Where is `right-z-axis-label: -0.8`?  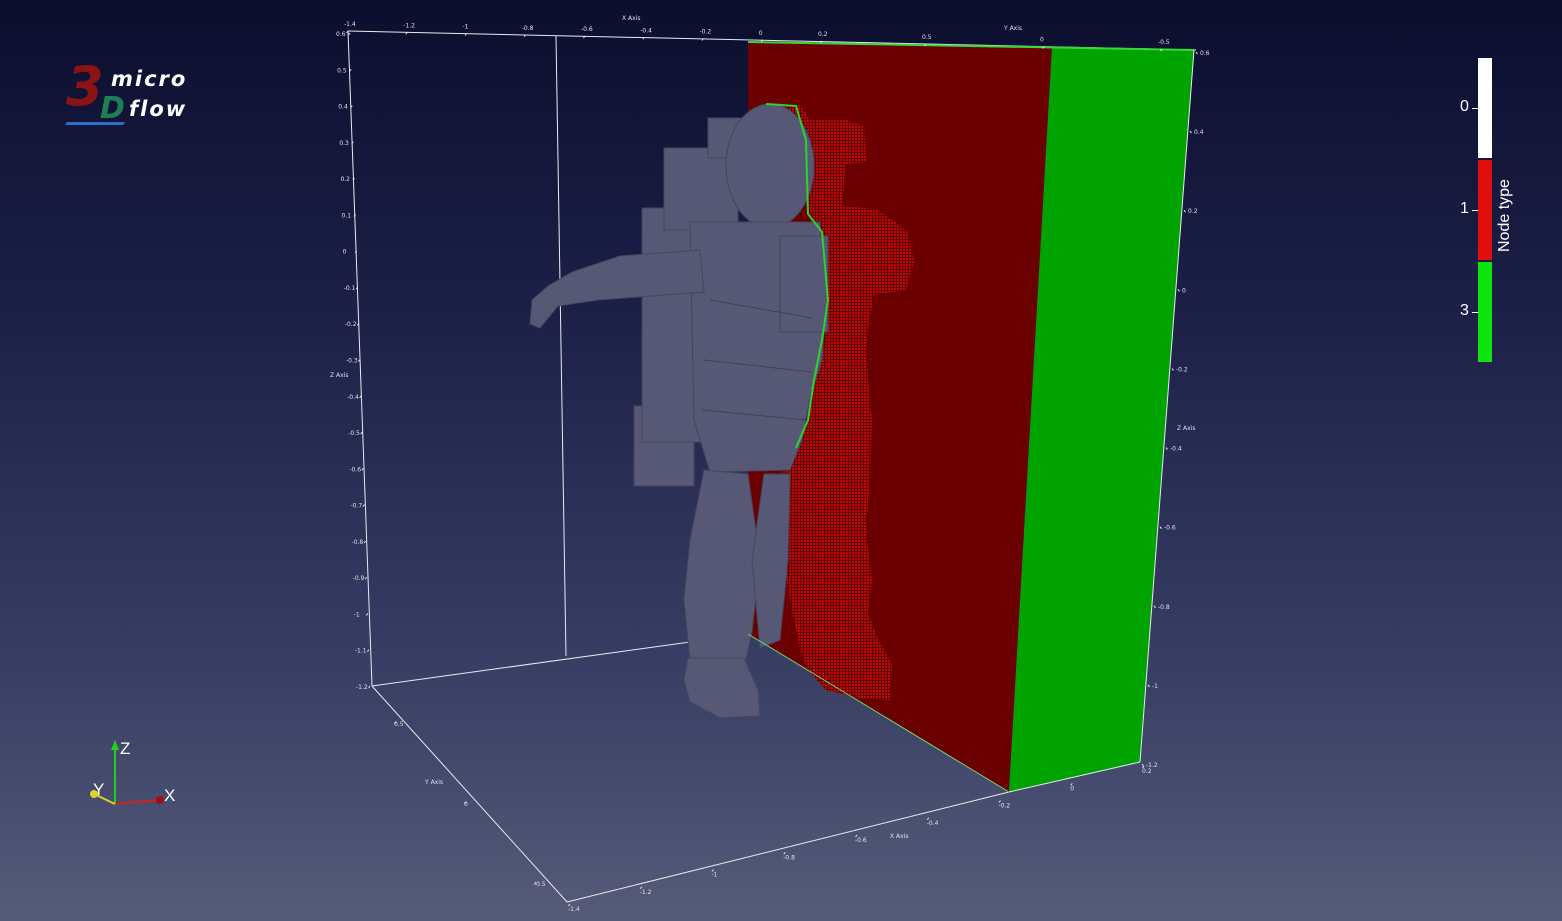 right-z-axis-label: -0.8 is located at coordinates (1164, 607).